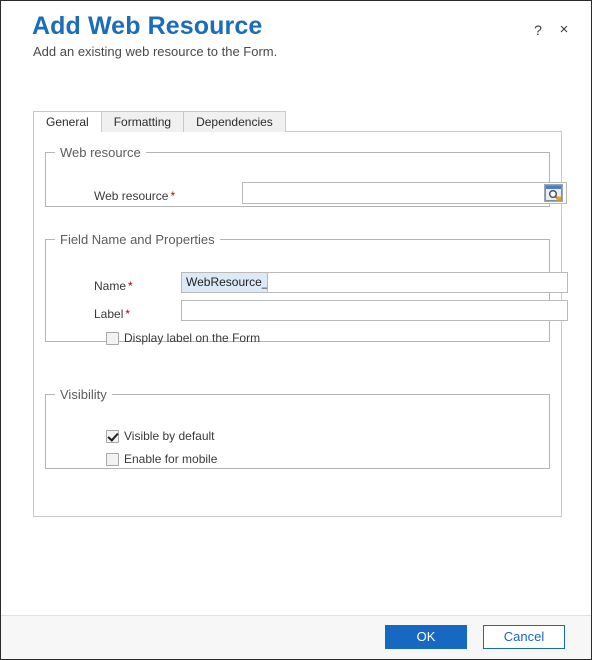 Image resolution: width=592 pixels, height=660 pixels. Describe the element at coordinates (128, 314) in the screenshot. I see `label-required-marker: *` at that location.